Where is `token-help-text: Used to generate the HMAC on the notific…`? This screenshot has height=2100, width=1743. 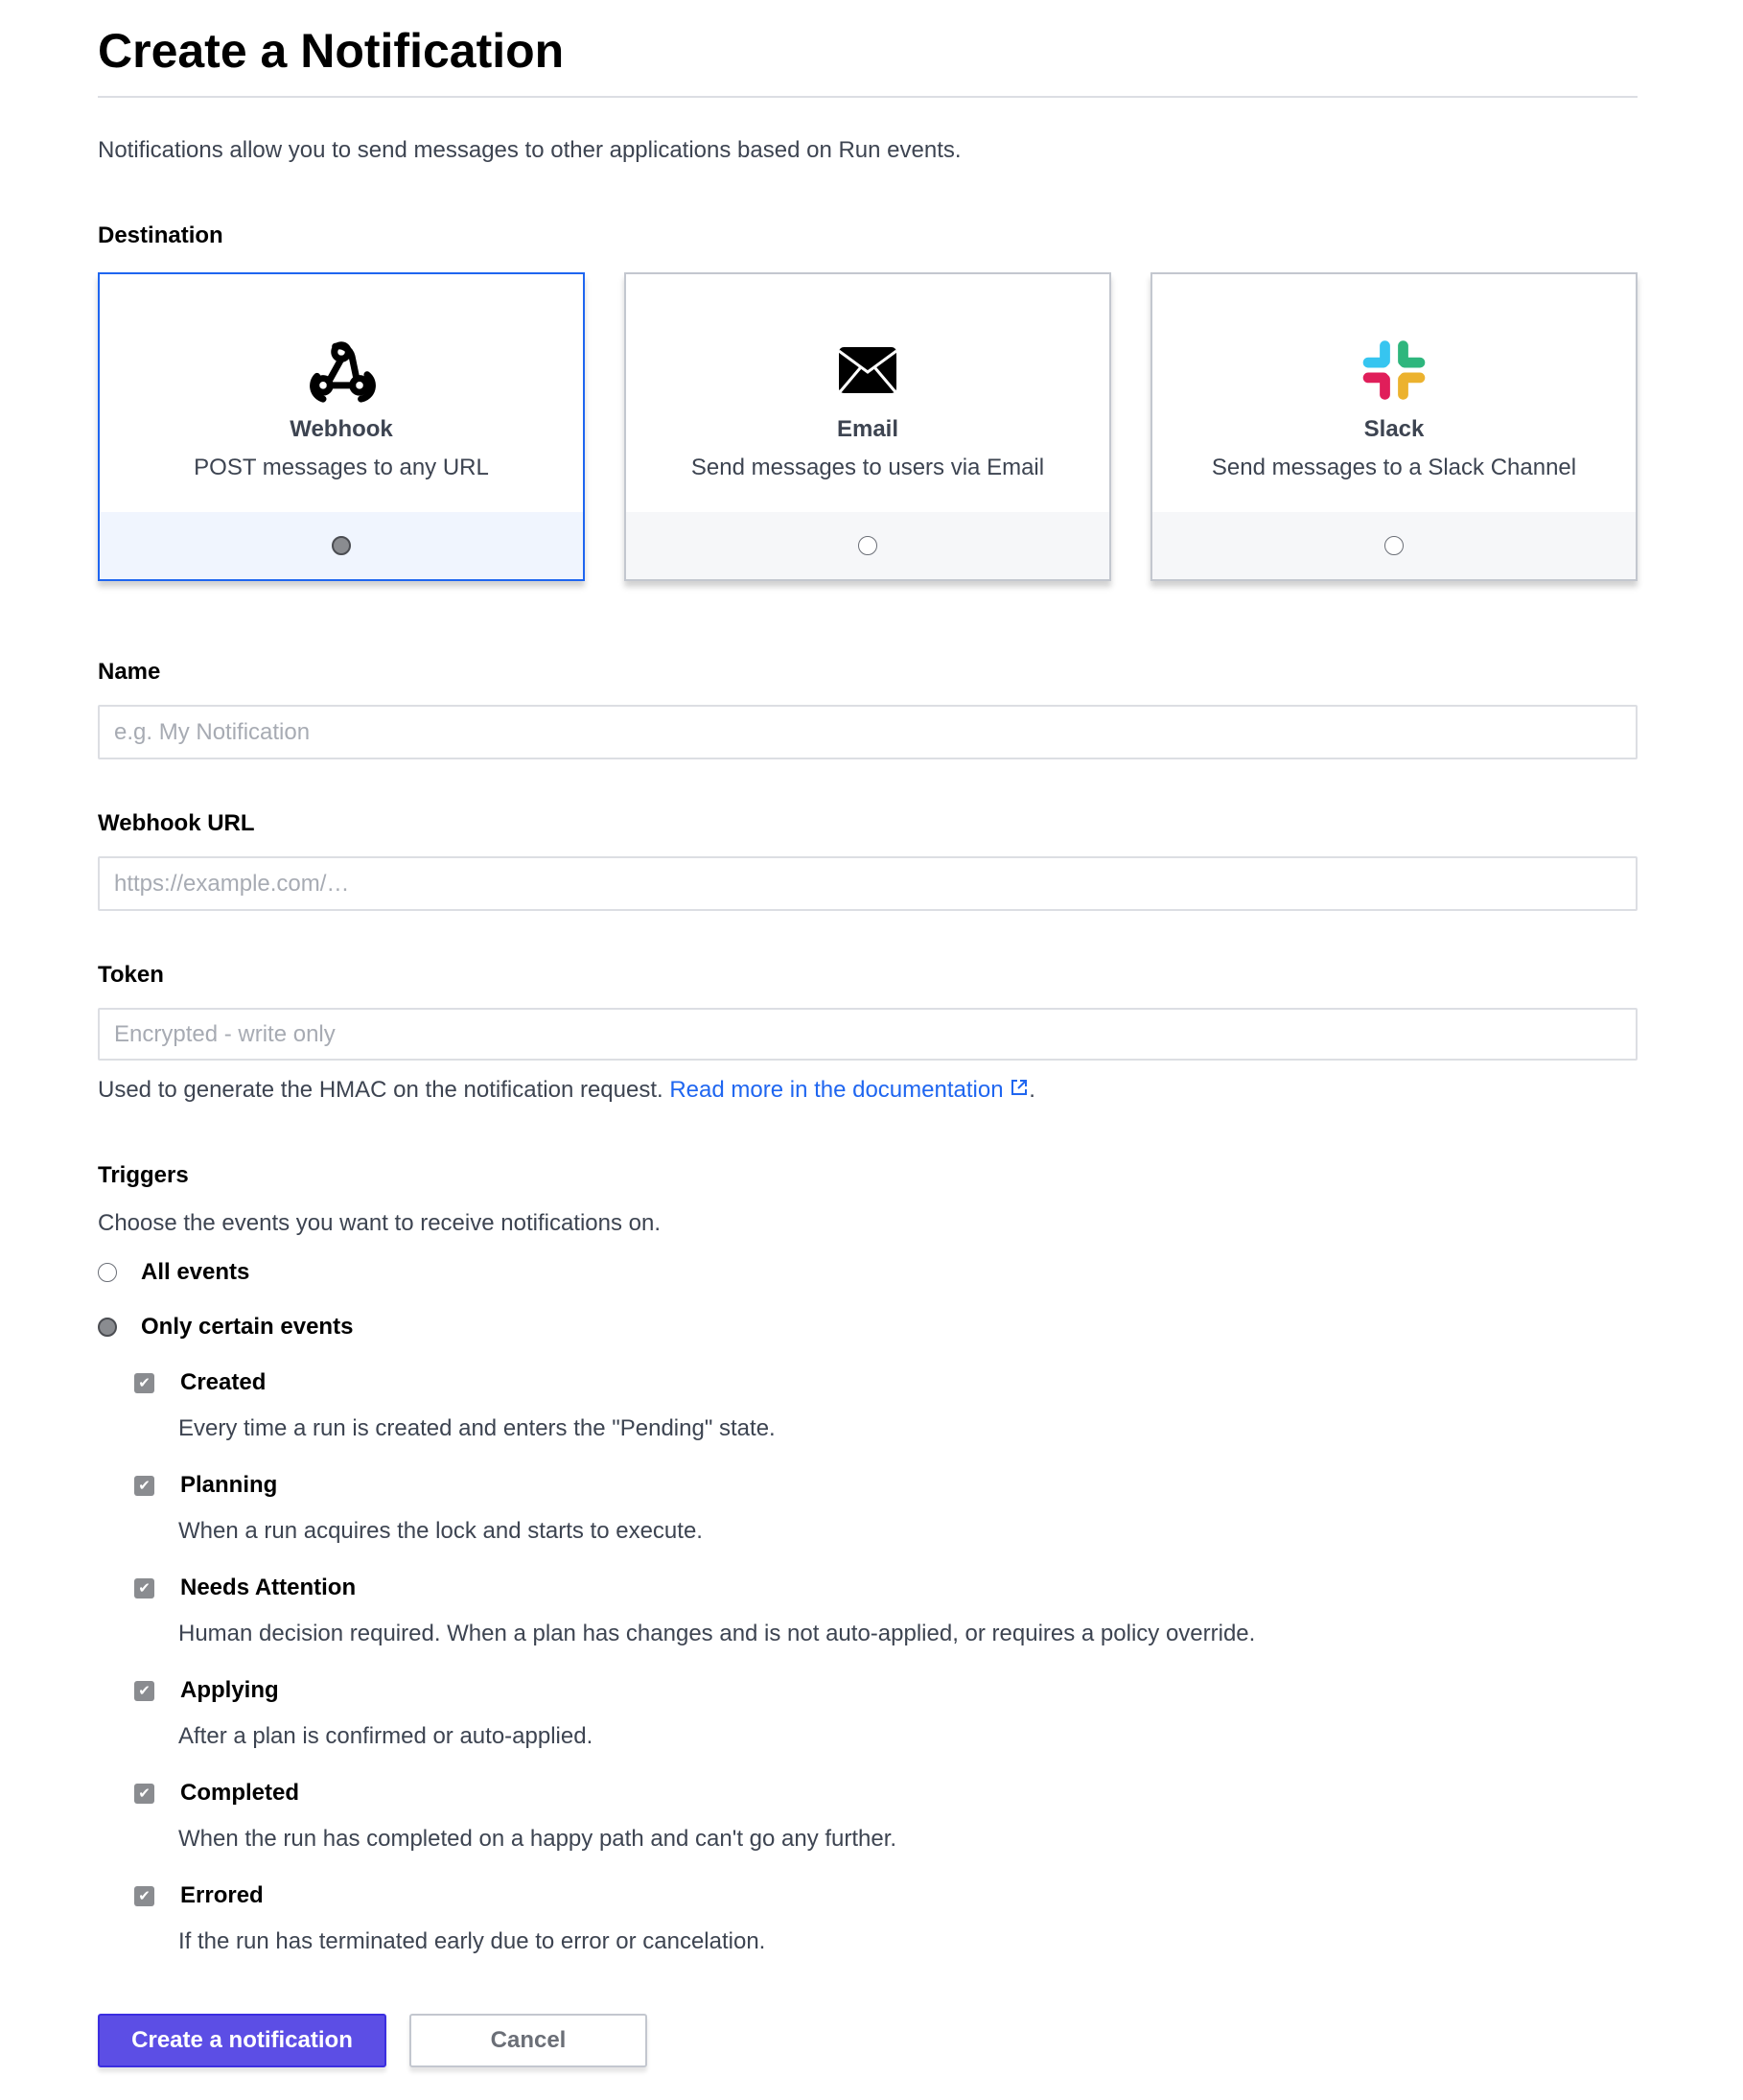
token-help-text: Used to generate the HMAC on the notific… is located at coordinates (384, 1090).